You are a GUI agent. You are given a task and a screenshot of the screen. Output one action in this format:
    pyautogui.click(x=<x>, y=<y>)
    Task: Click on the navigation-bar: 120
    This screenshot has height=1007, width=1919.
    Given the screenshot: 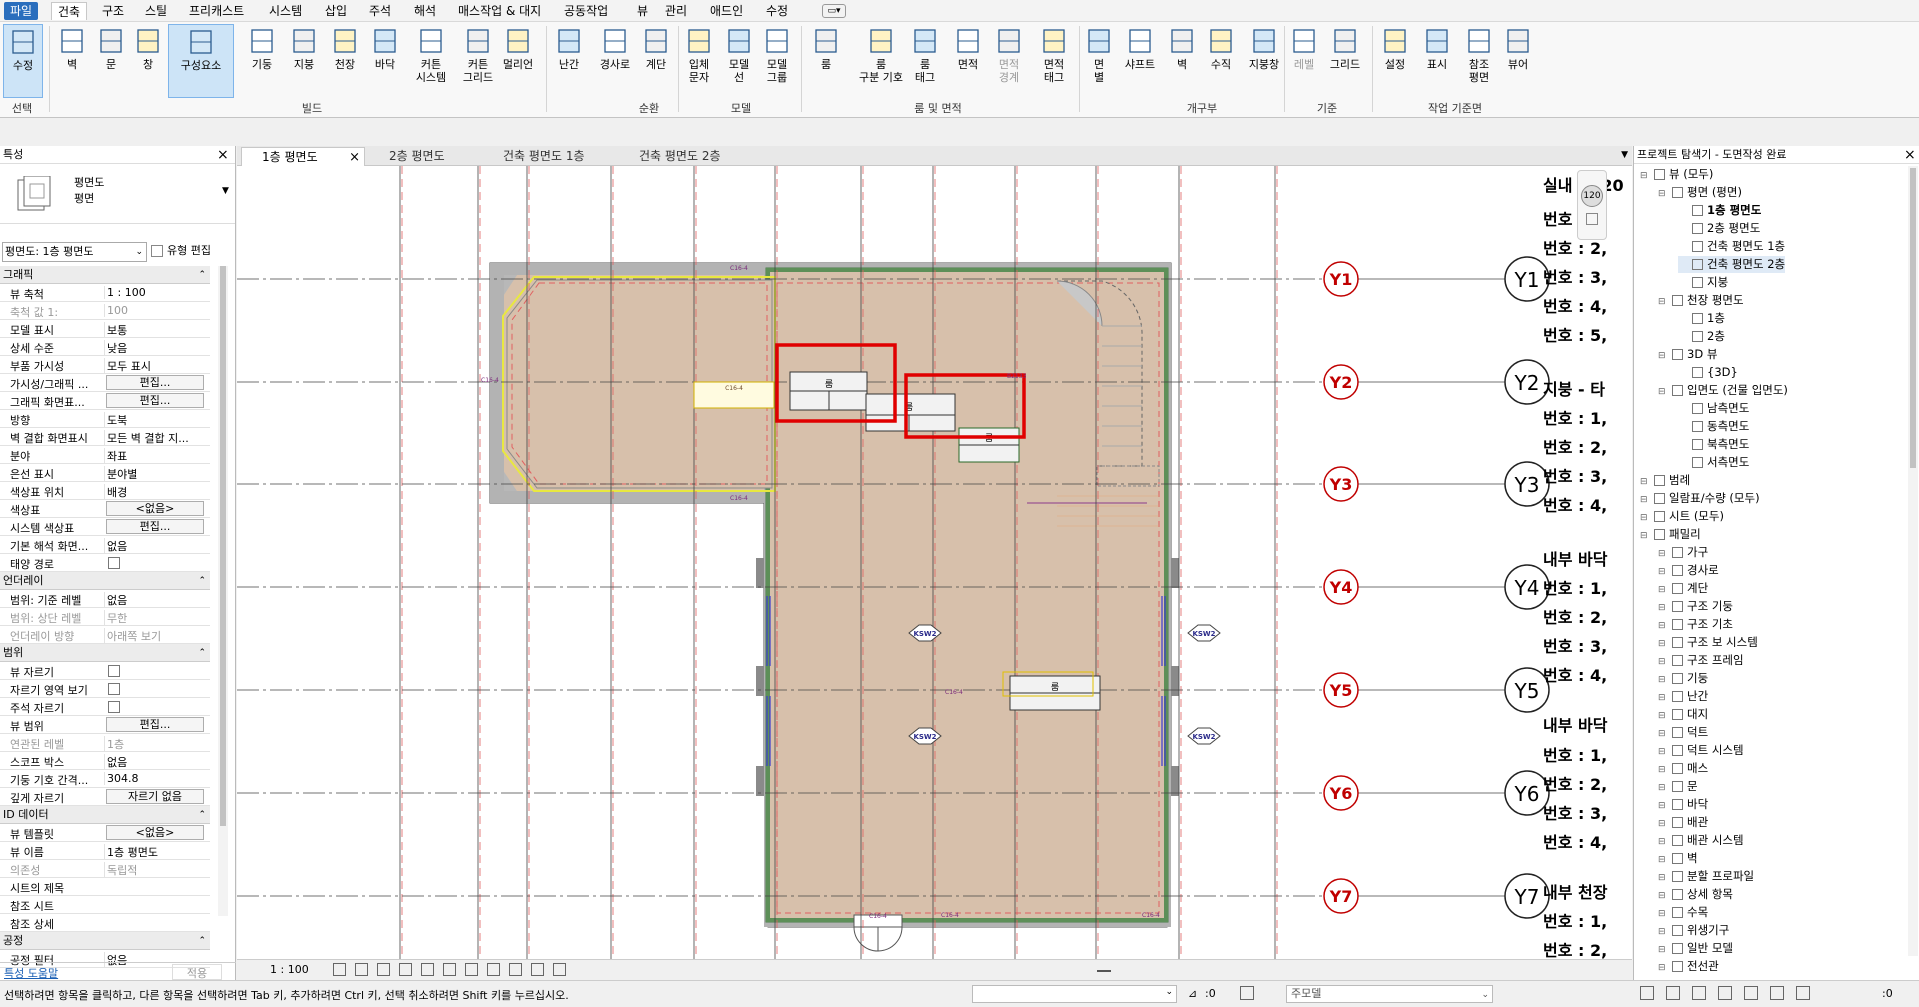 What is the action you would take?
    pyautogui.click(x=1592, y=205)
    